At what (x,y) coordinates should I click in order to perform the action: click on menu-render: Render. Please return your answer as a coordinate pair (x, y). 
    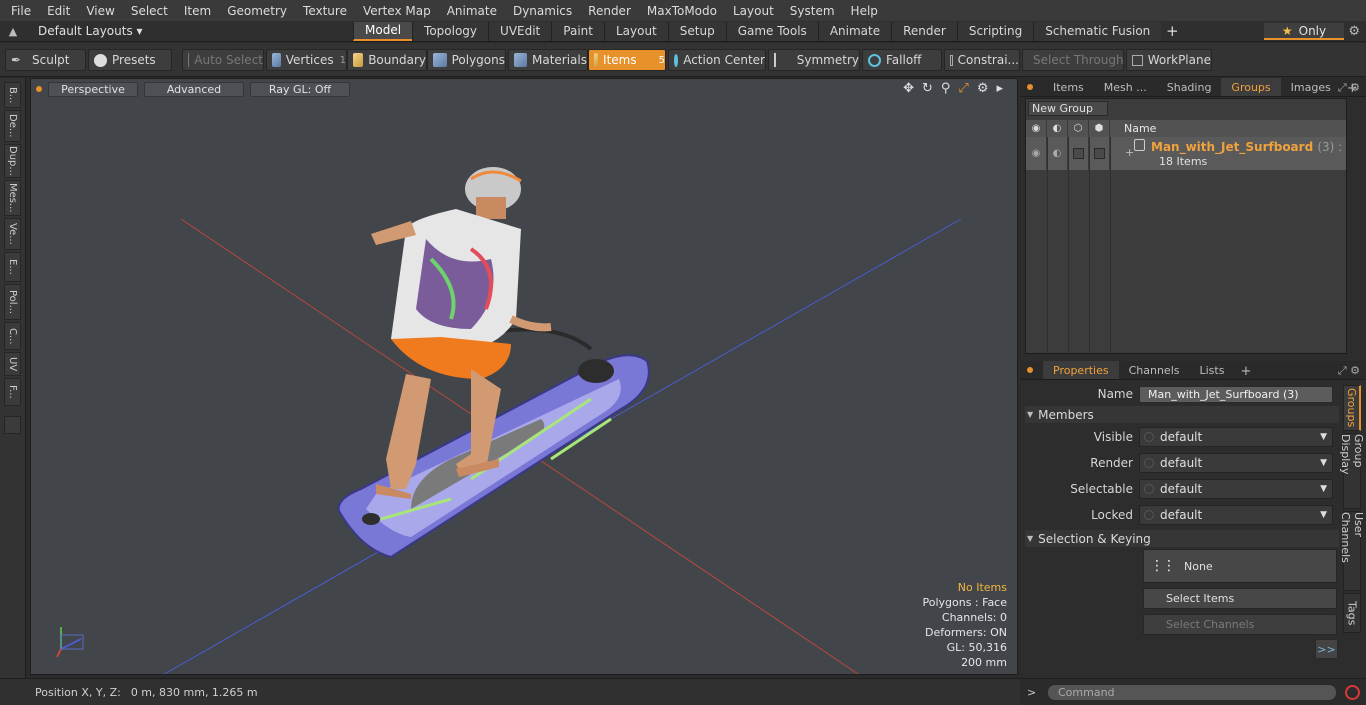
    Looking at the image, I should click on (609, 11).